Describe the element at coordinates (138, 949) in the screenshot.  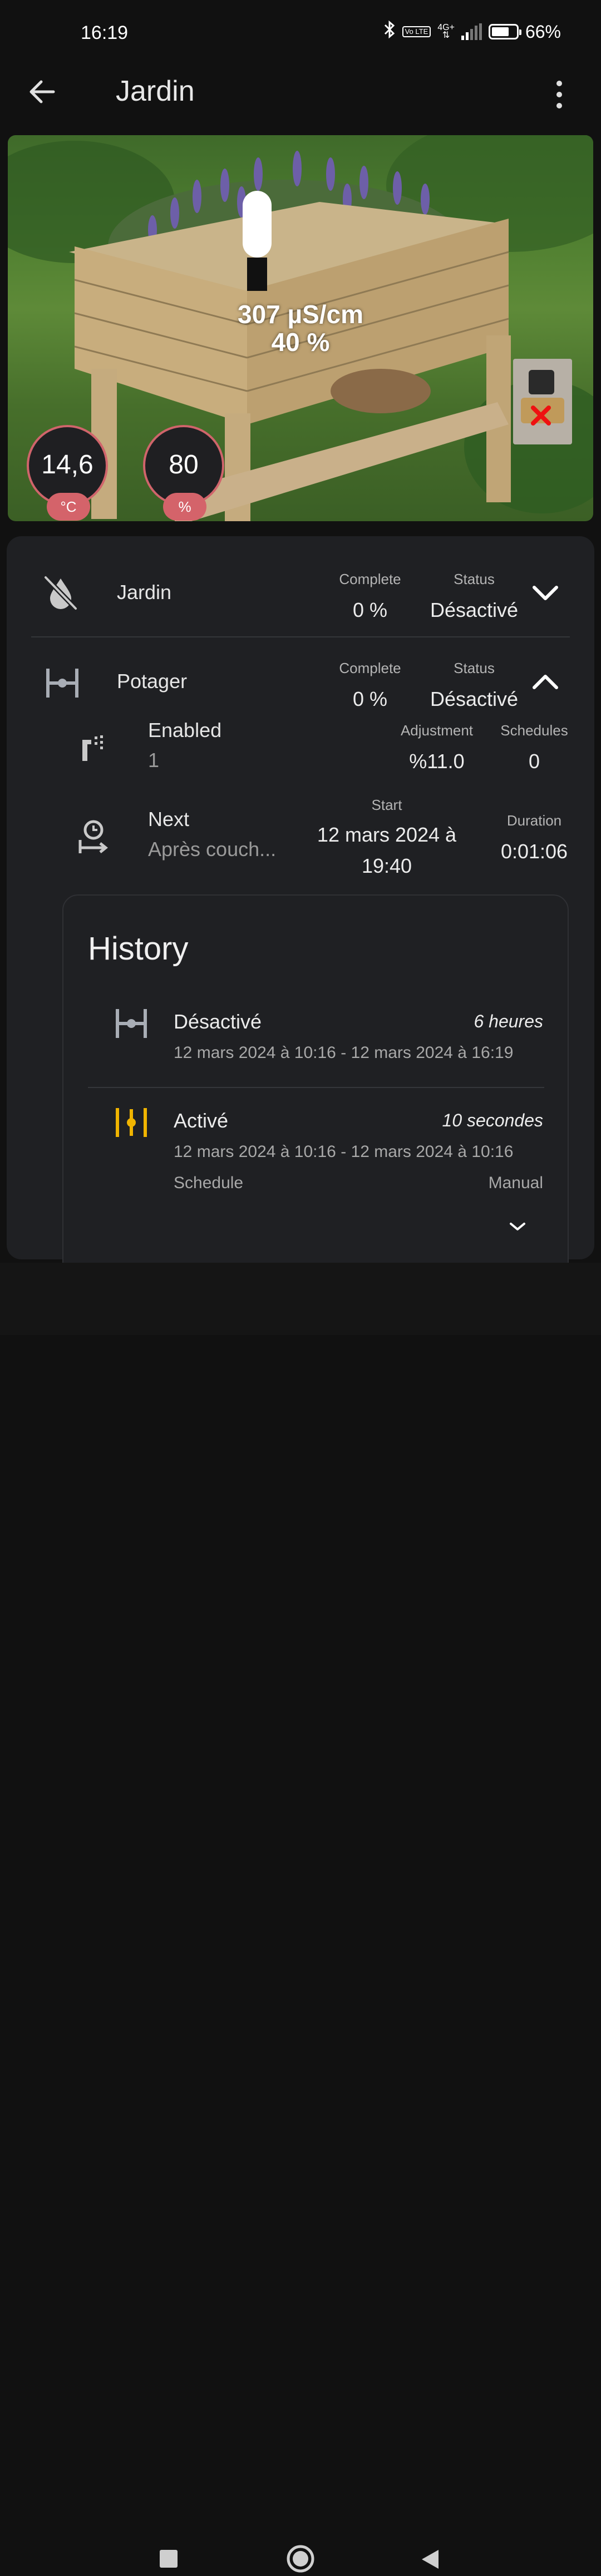
I see `history-title: History` at that location.